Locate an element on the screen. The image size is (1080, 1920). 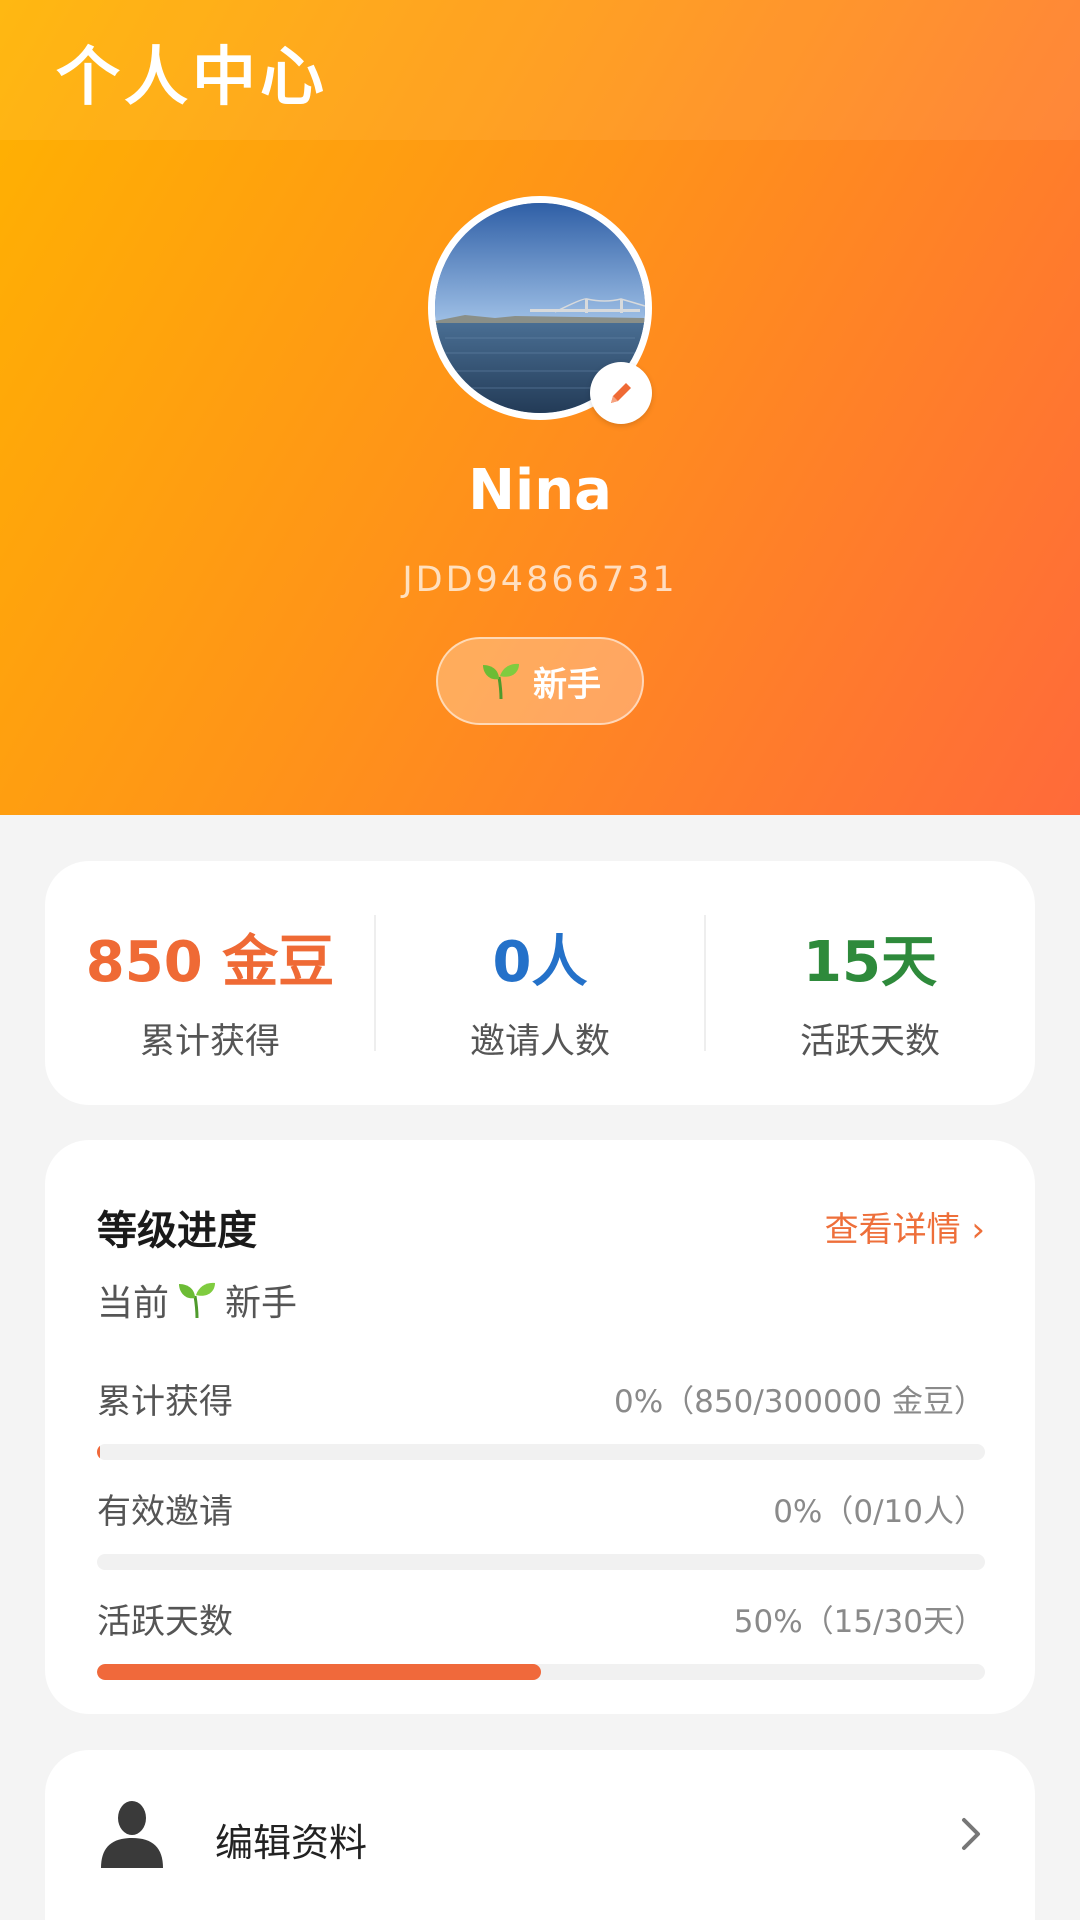
user-name: Nina is located at coordinates (540, 490).